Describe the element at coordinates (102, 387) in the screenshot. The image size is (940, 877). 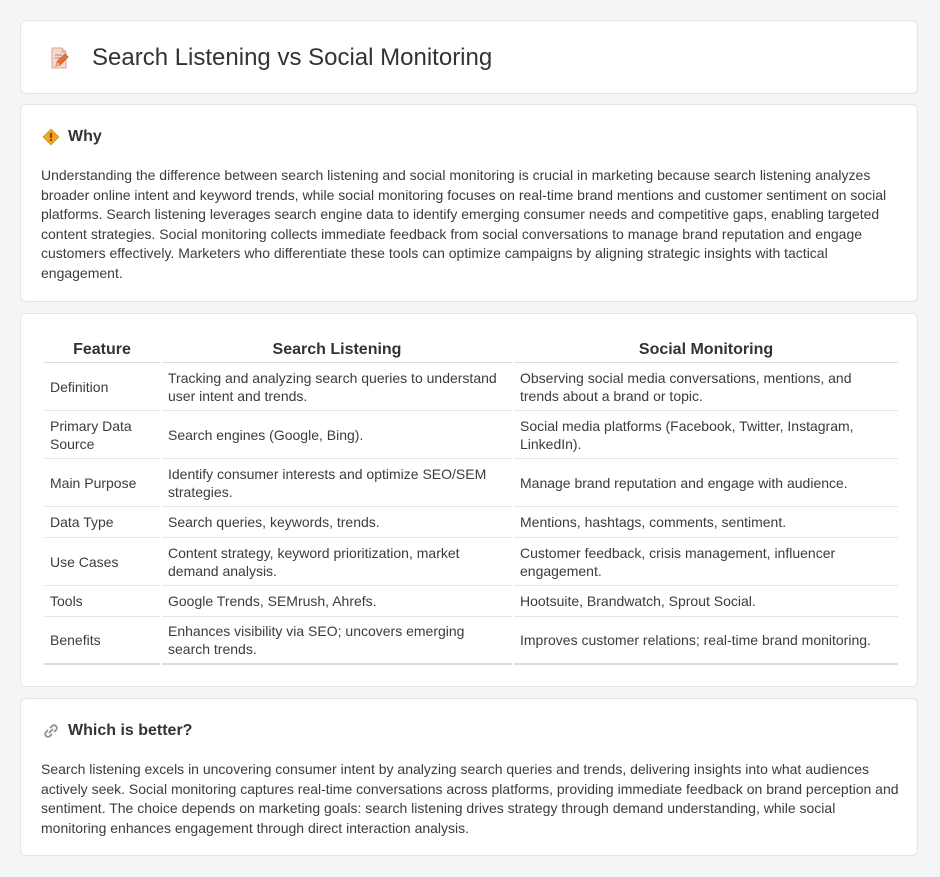
I see `feature-cell: Definition` at that location.